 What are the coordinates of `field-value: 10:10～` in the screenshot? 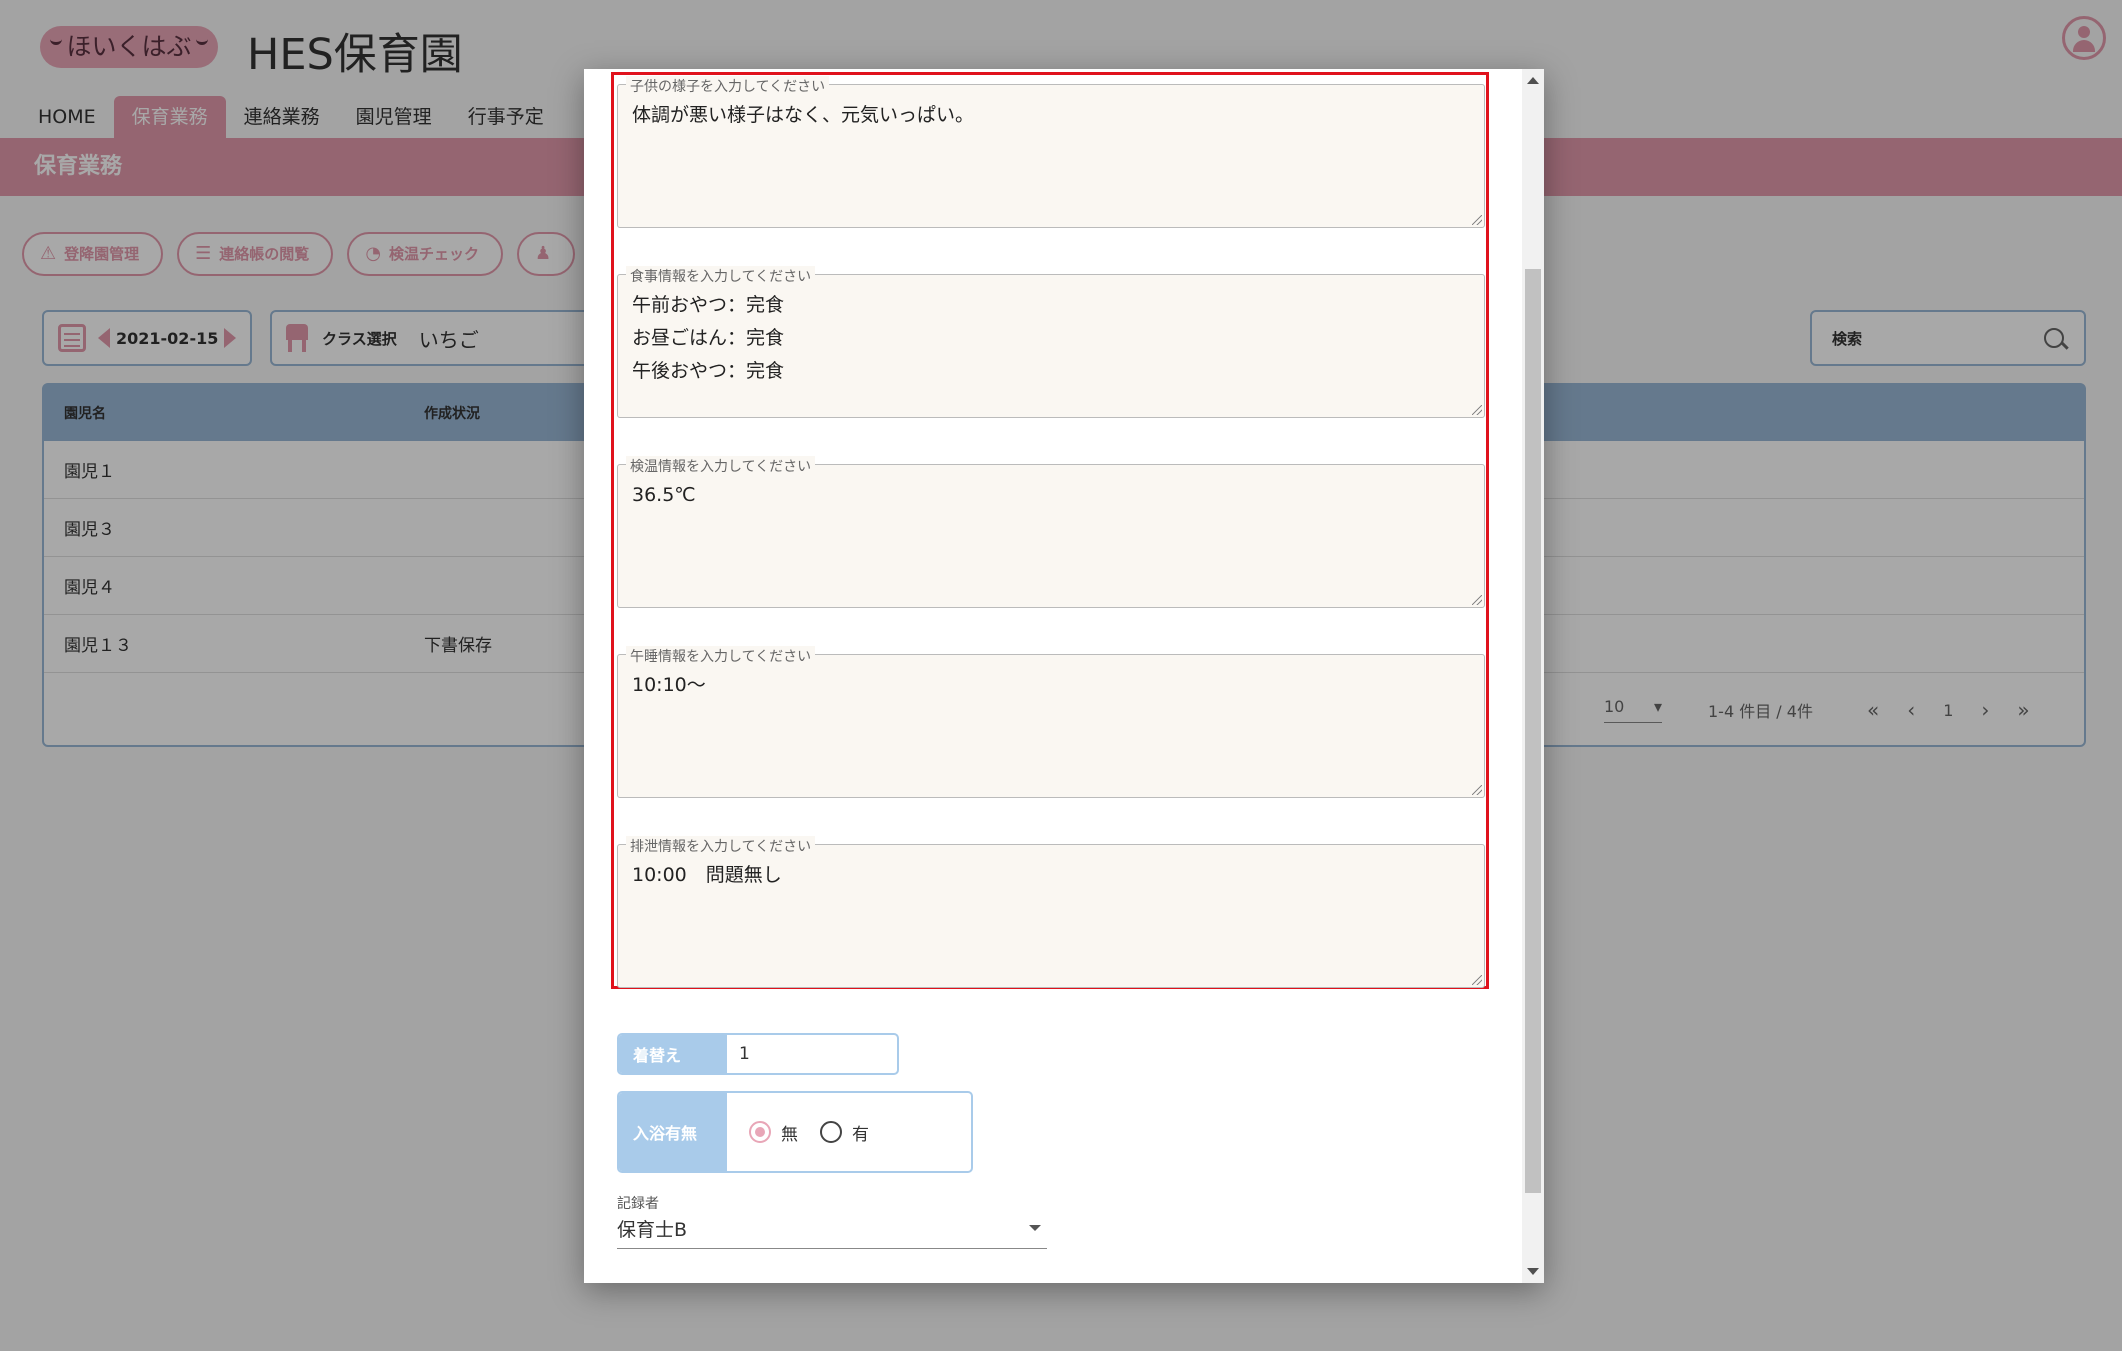 It's located at (669, 685).